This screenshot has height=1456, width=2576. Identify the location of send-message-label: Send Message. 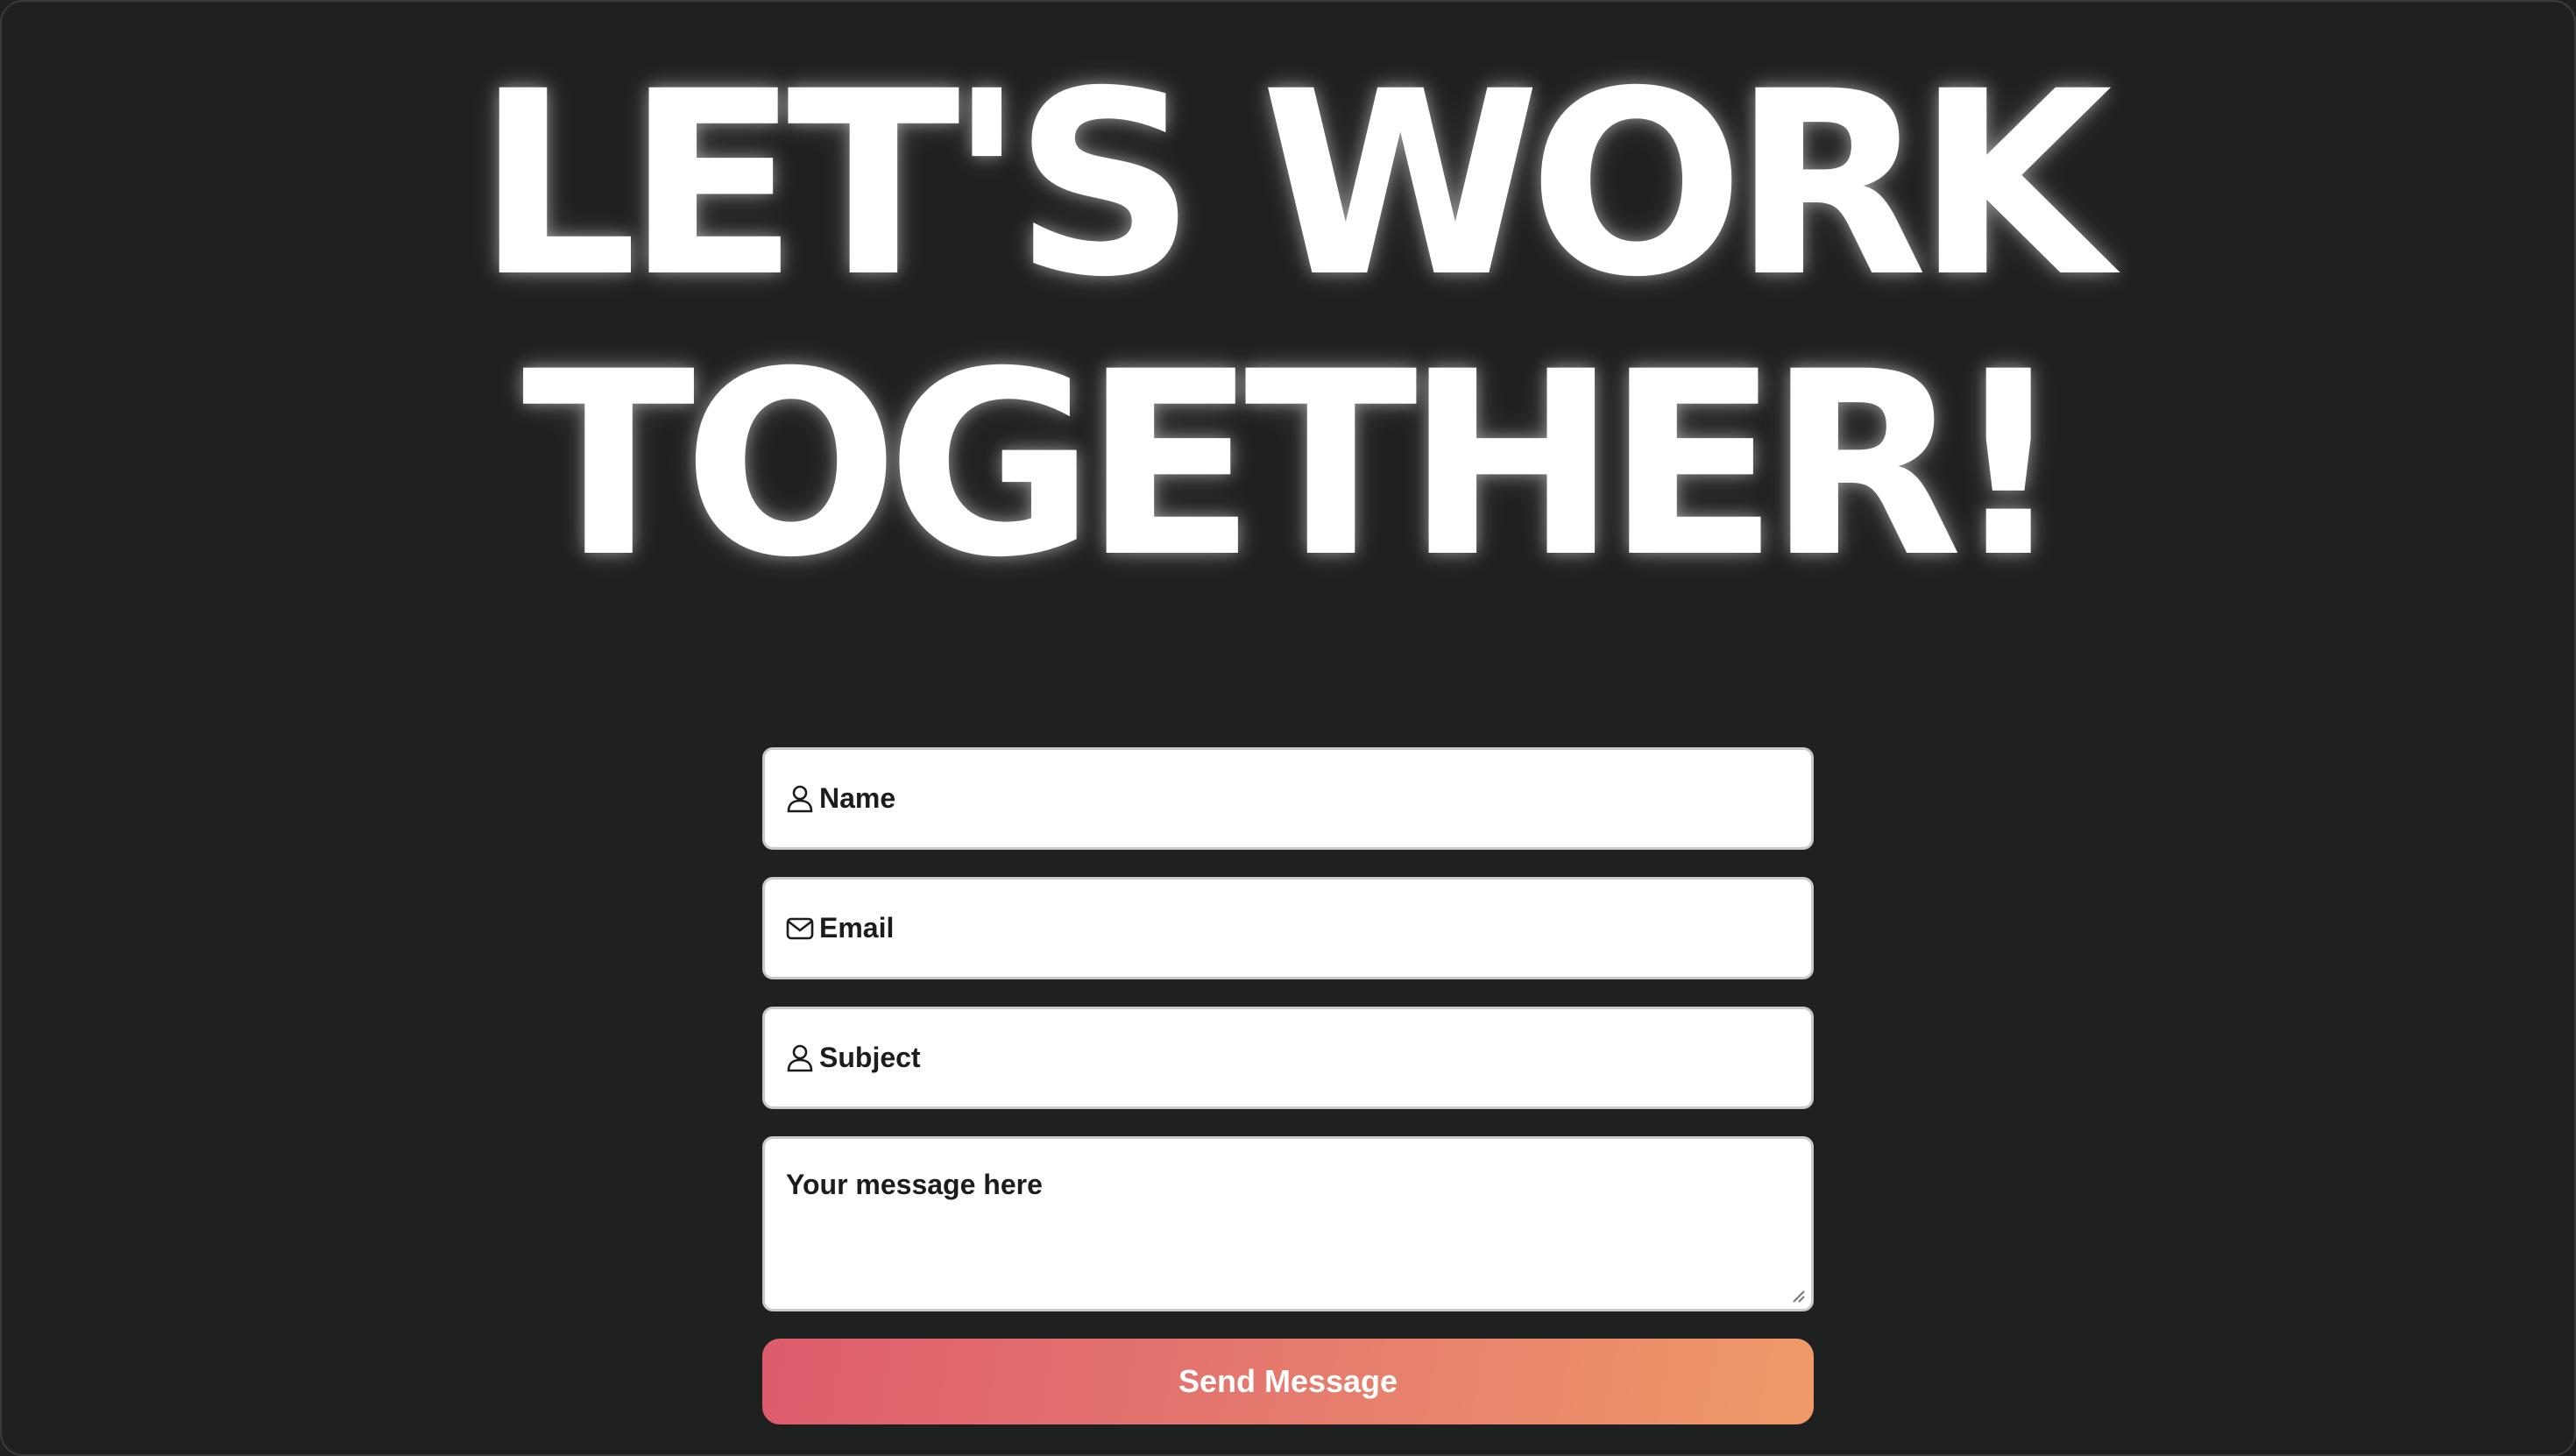
(1288, 1381).